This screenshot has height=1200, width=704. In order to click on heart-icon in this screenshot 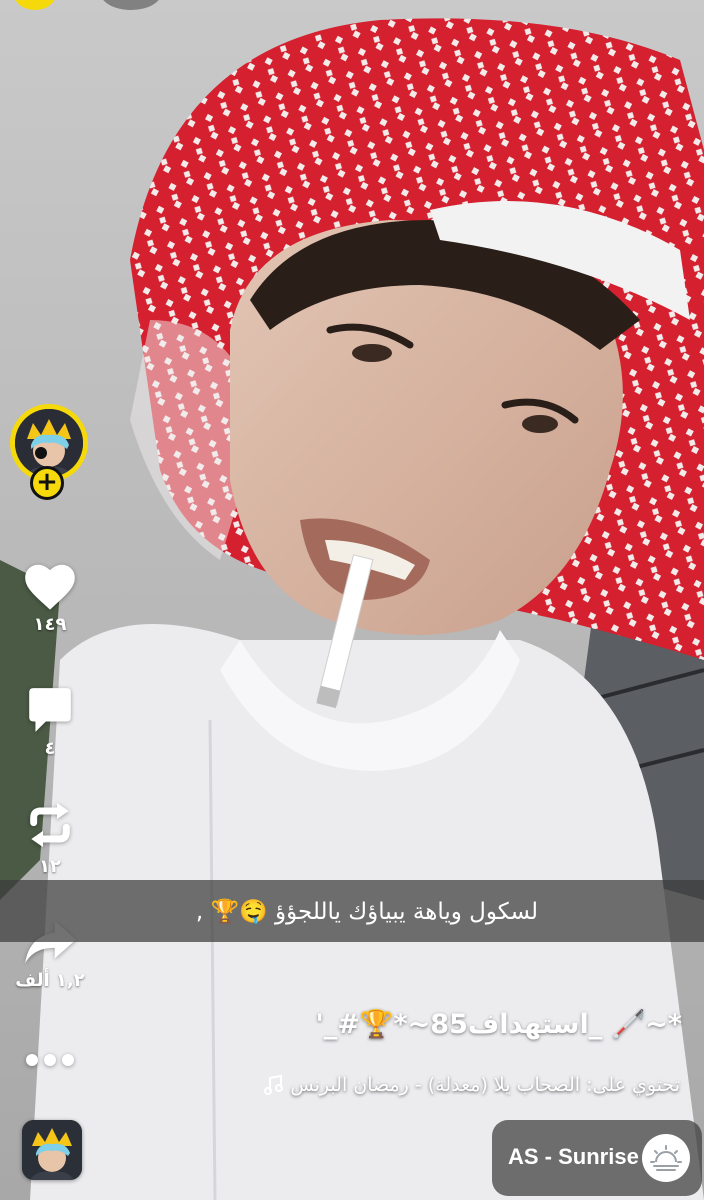, I will do `click(50, 587)`.